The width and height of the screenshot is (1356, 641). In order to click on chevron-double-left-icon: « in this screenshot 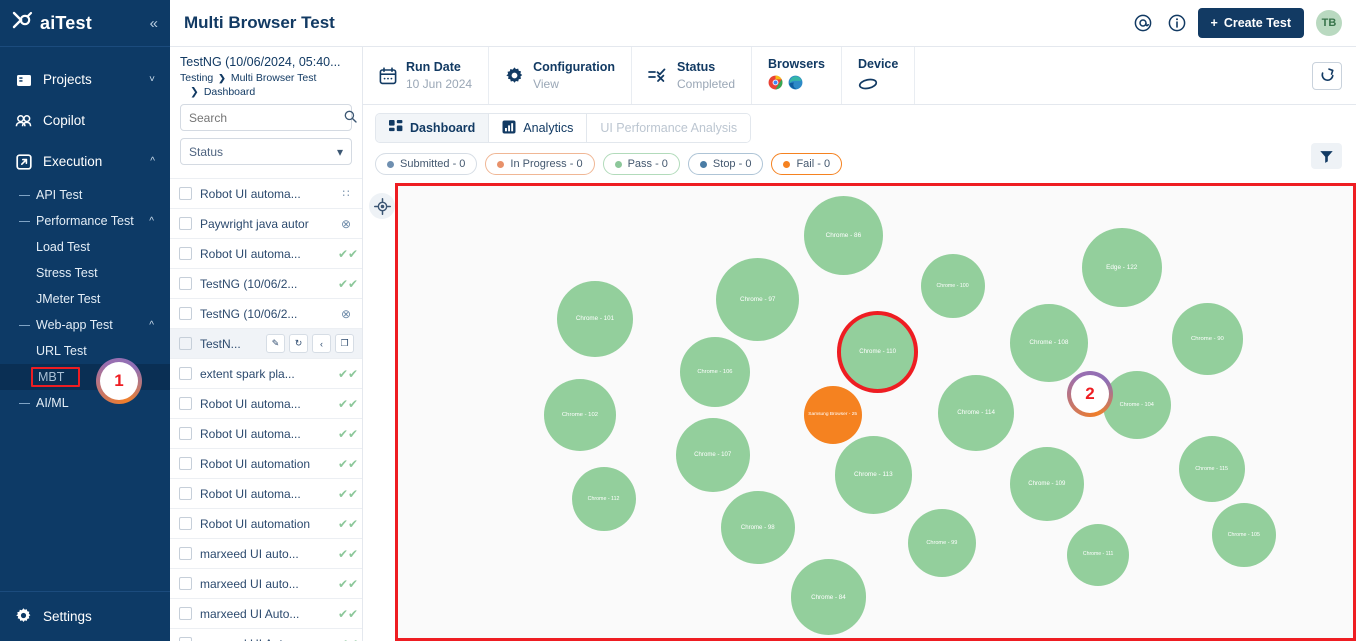, I will do `click(154, 23)`.